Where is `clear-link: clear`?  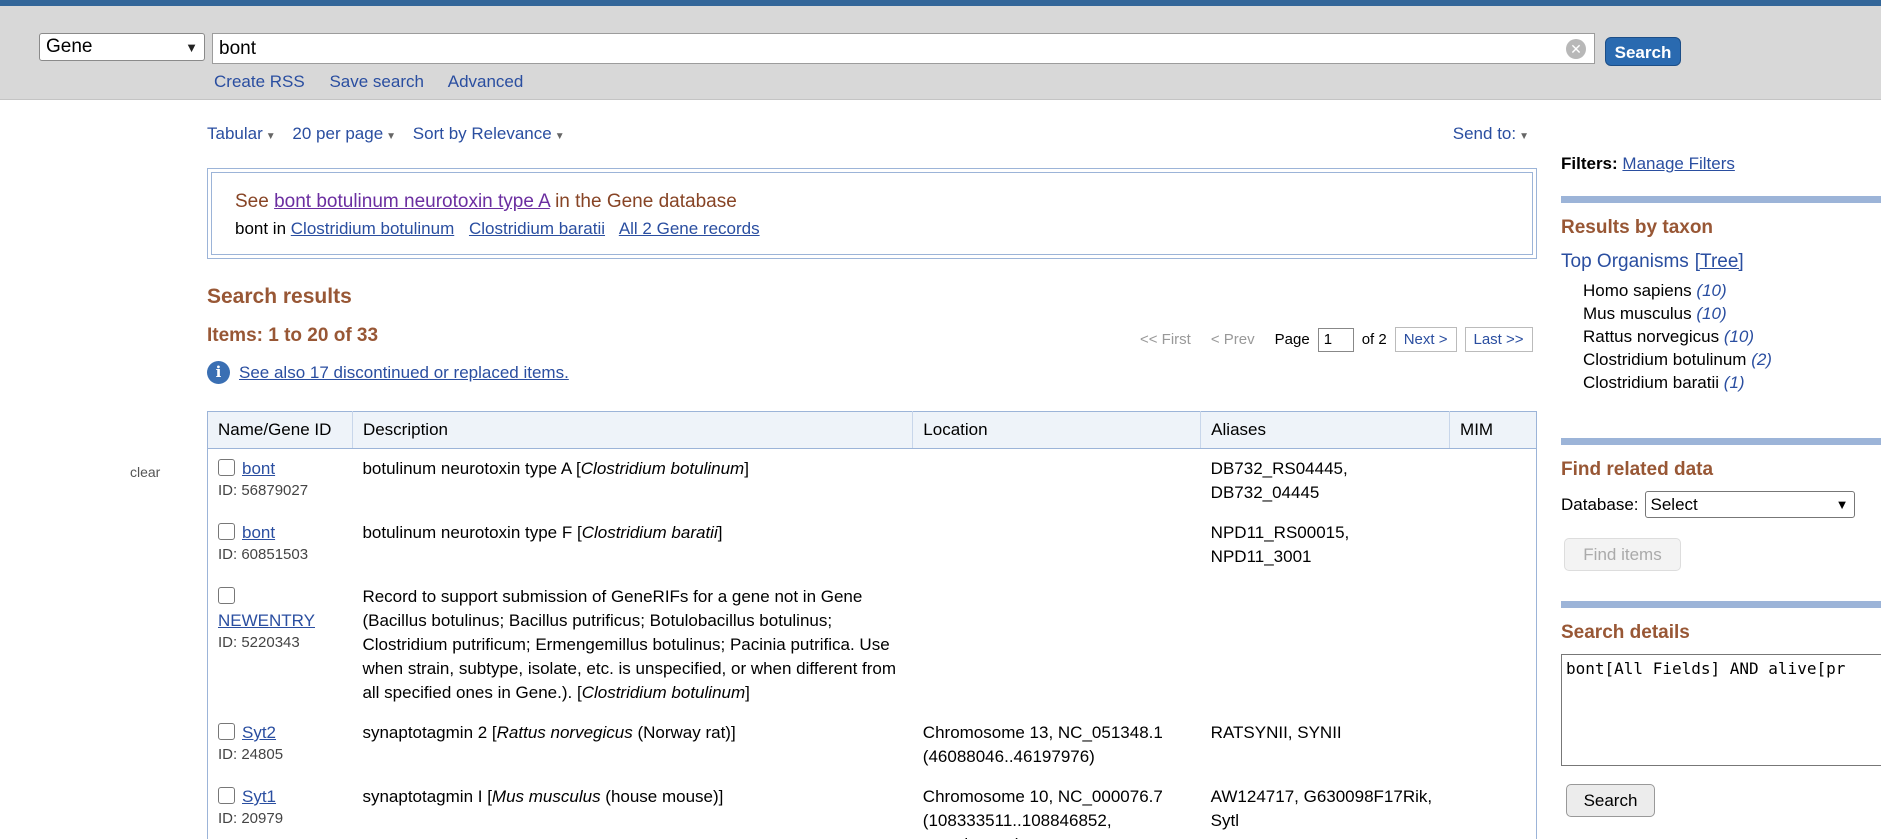 clear-link: clear is located at coordinates (145, 472).